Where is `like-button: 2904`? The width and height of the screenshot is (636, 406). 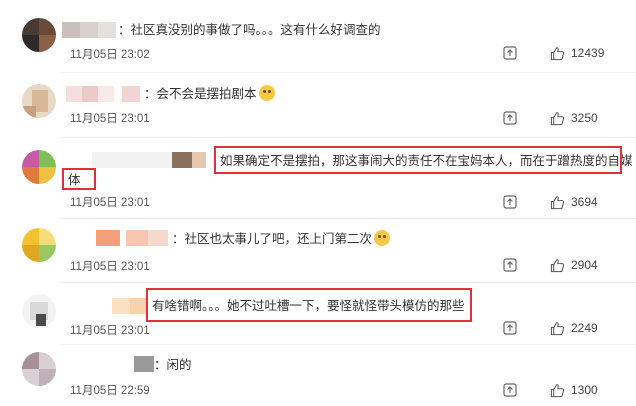
like-button: 2904 is located at coordinates (574, 265).